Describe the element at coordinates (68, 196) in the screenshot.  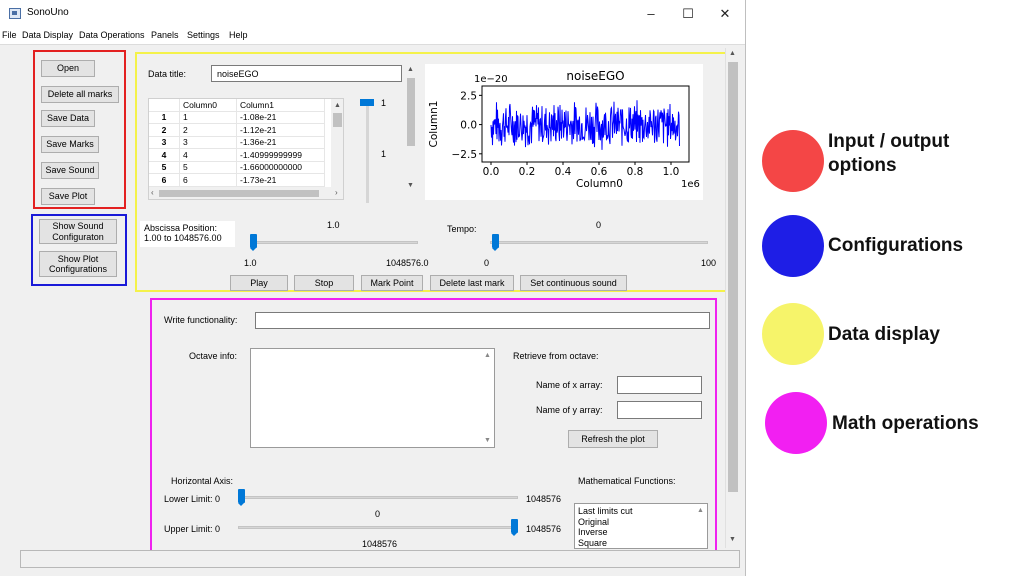
I see `save-plot-button: Save Plot` at that location.